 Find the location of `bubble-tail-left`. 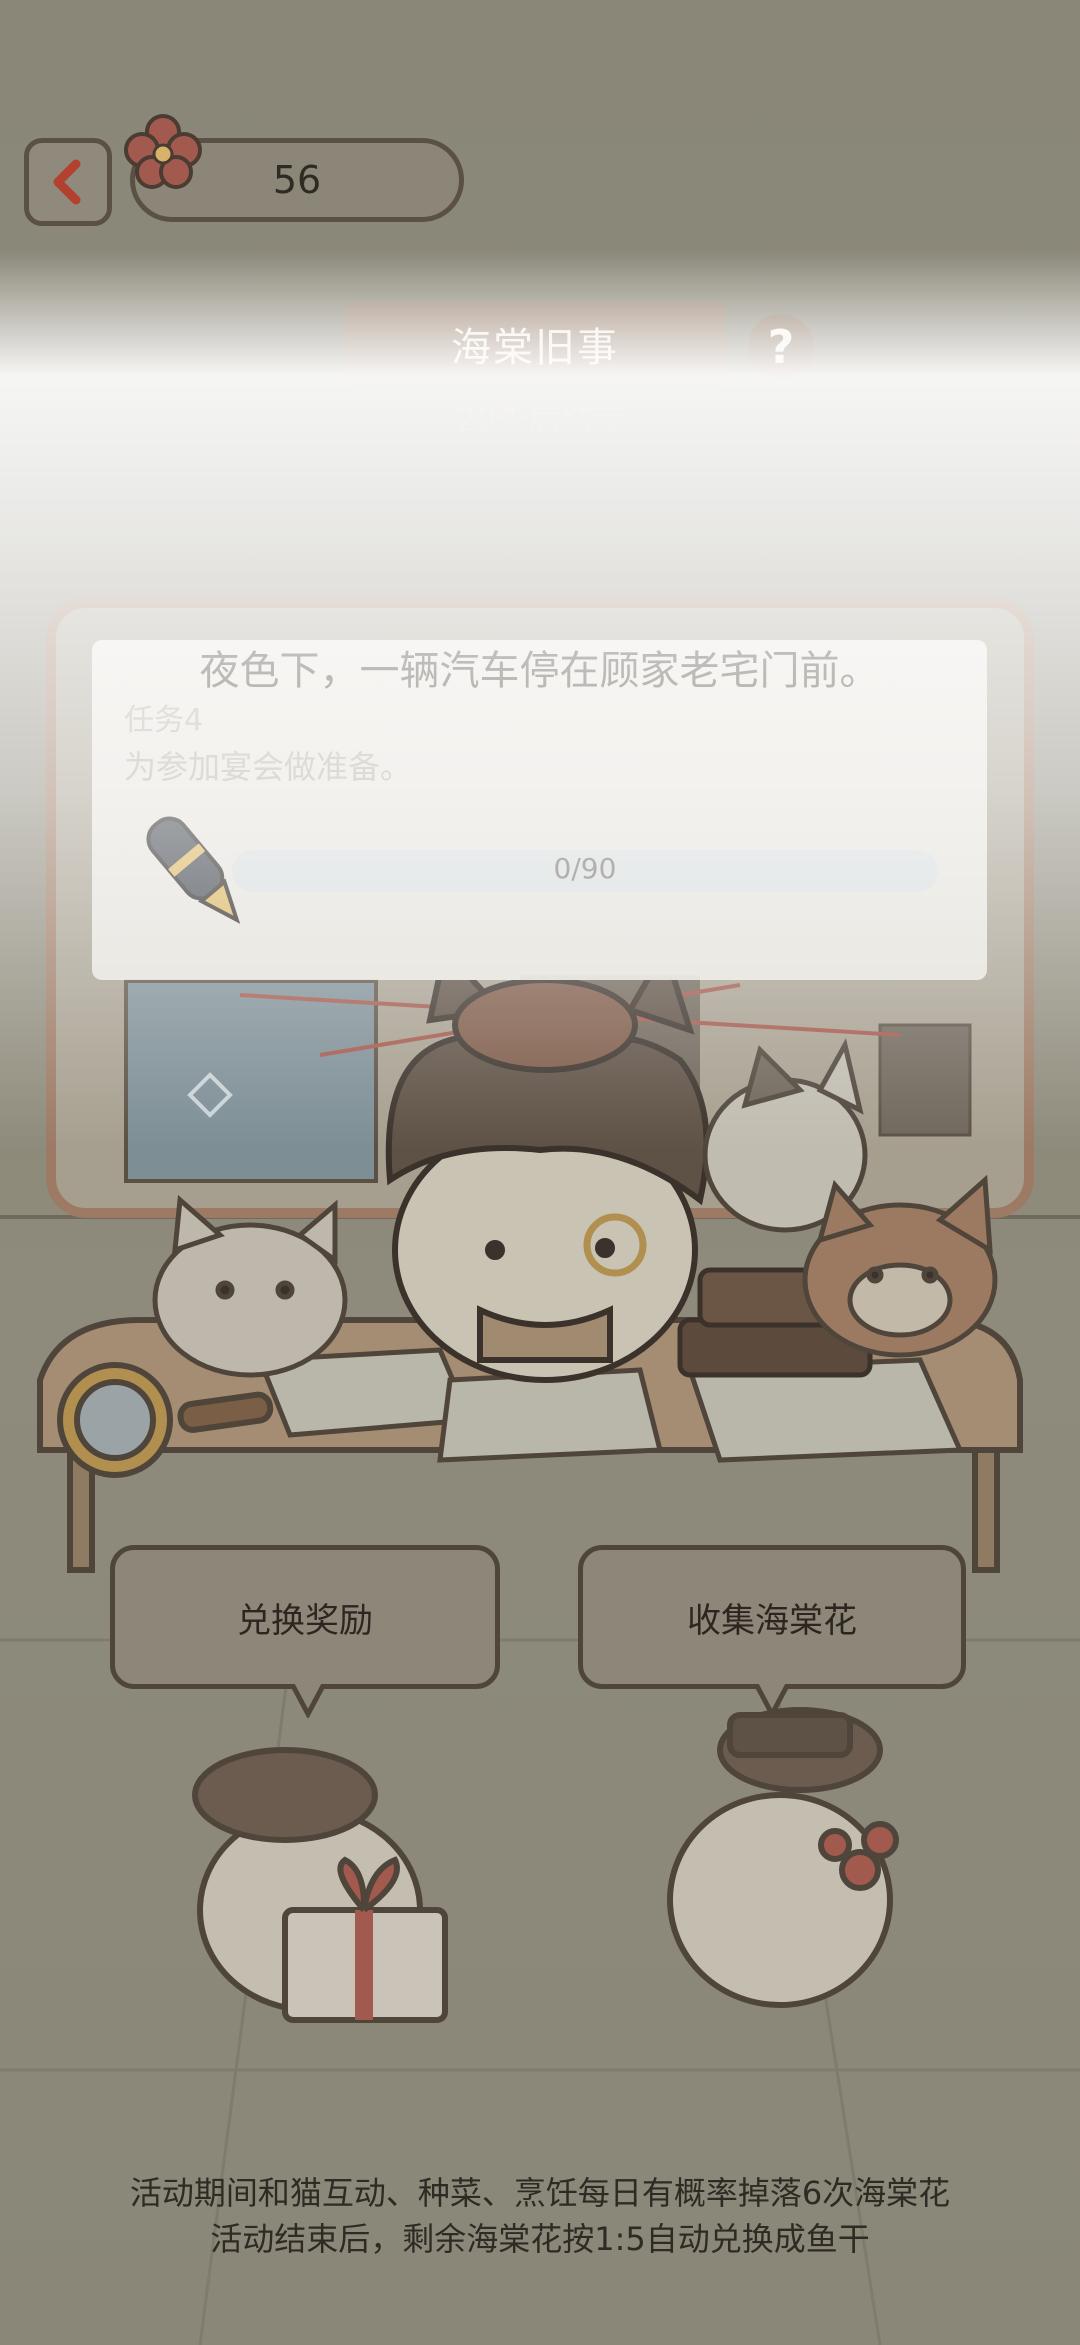

bubble-tail-left is located at coordinates (308, 1701).